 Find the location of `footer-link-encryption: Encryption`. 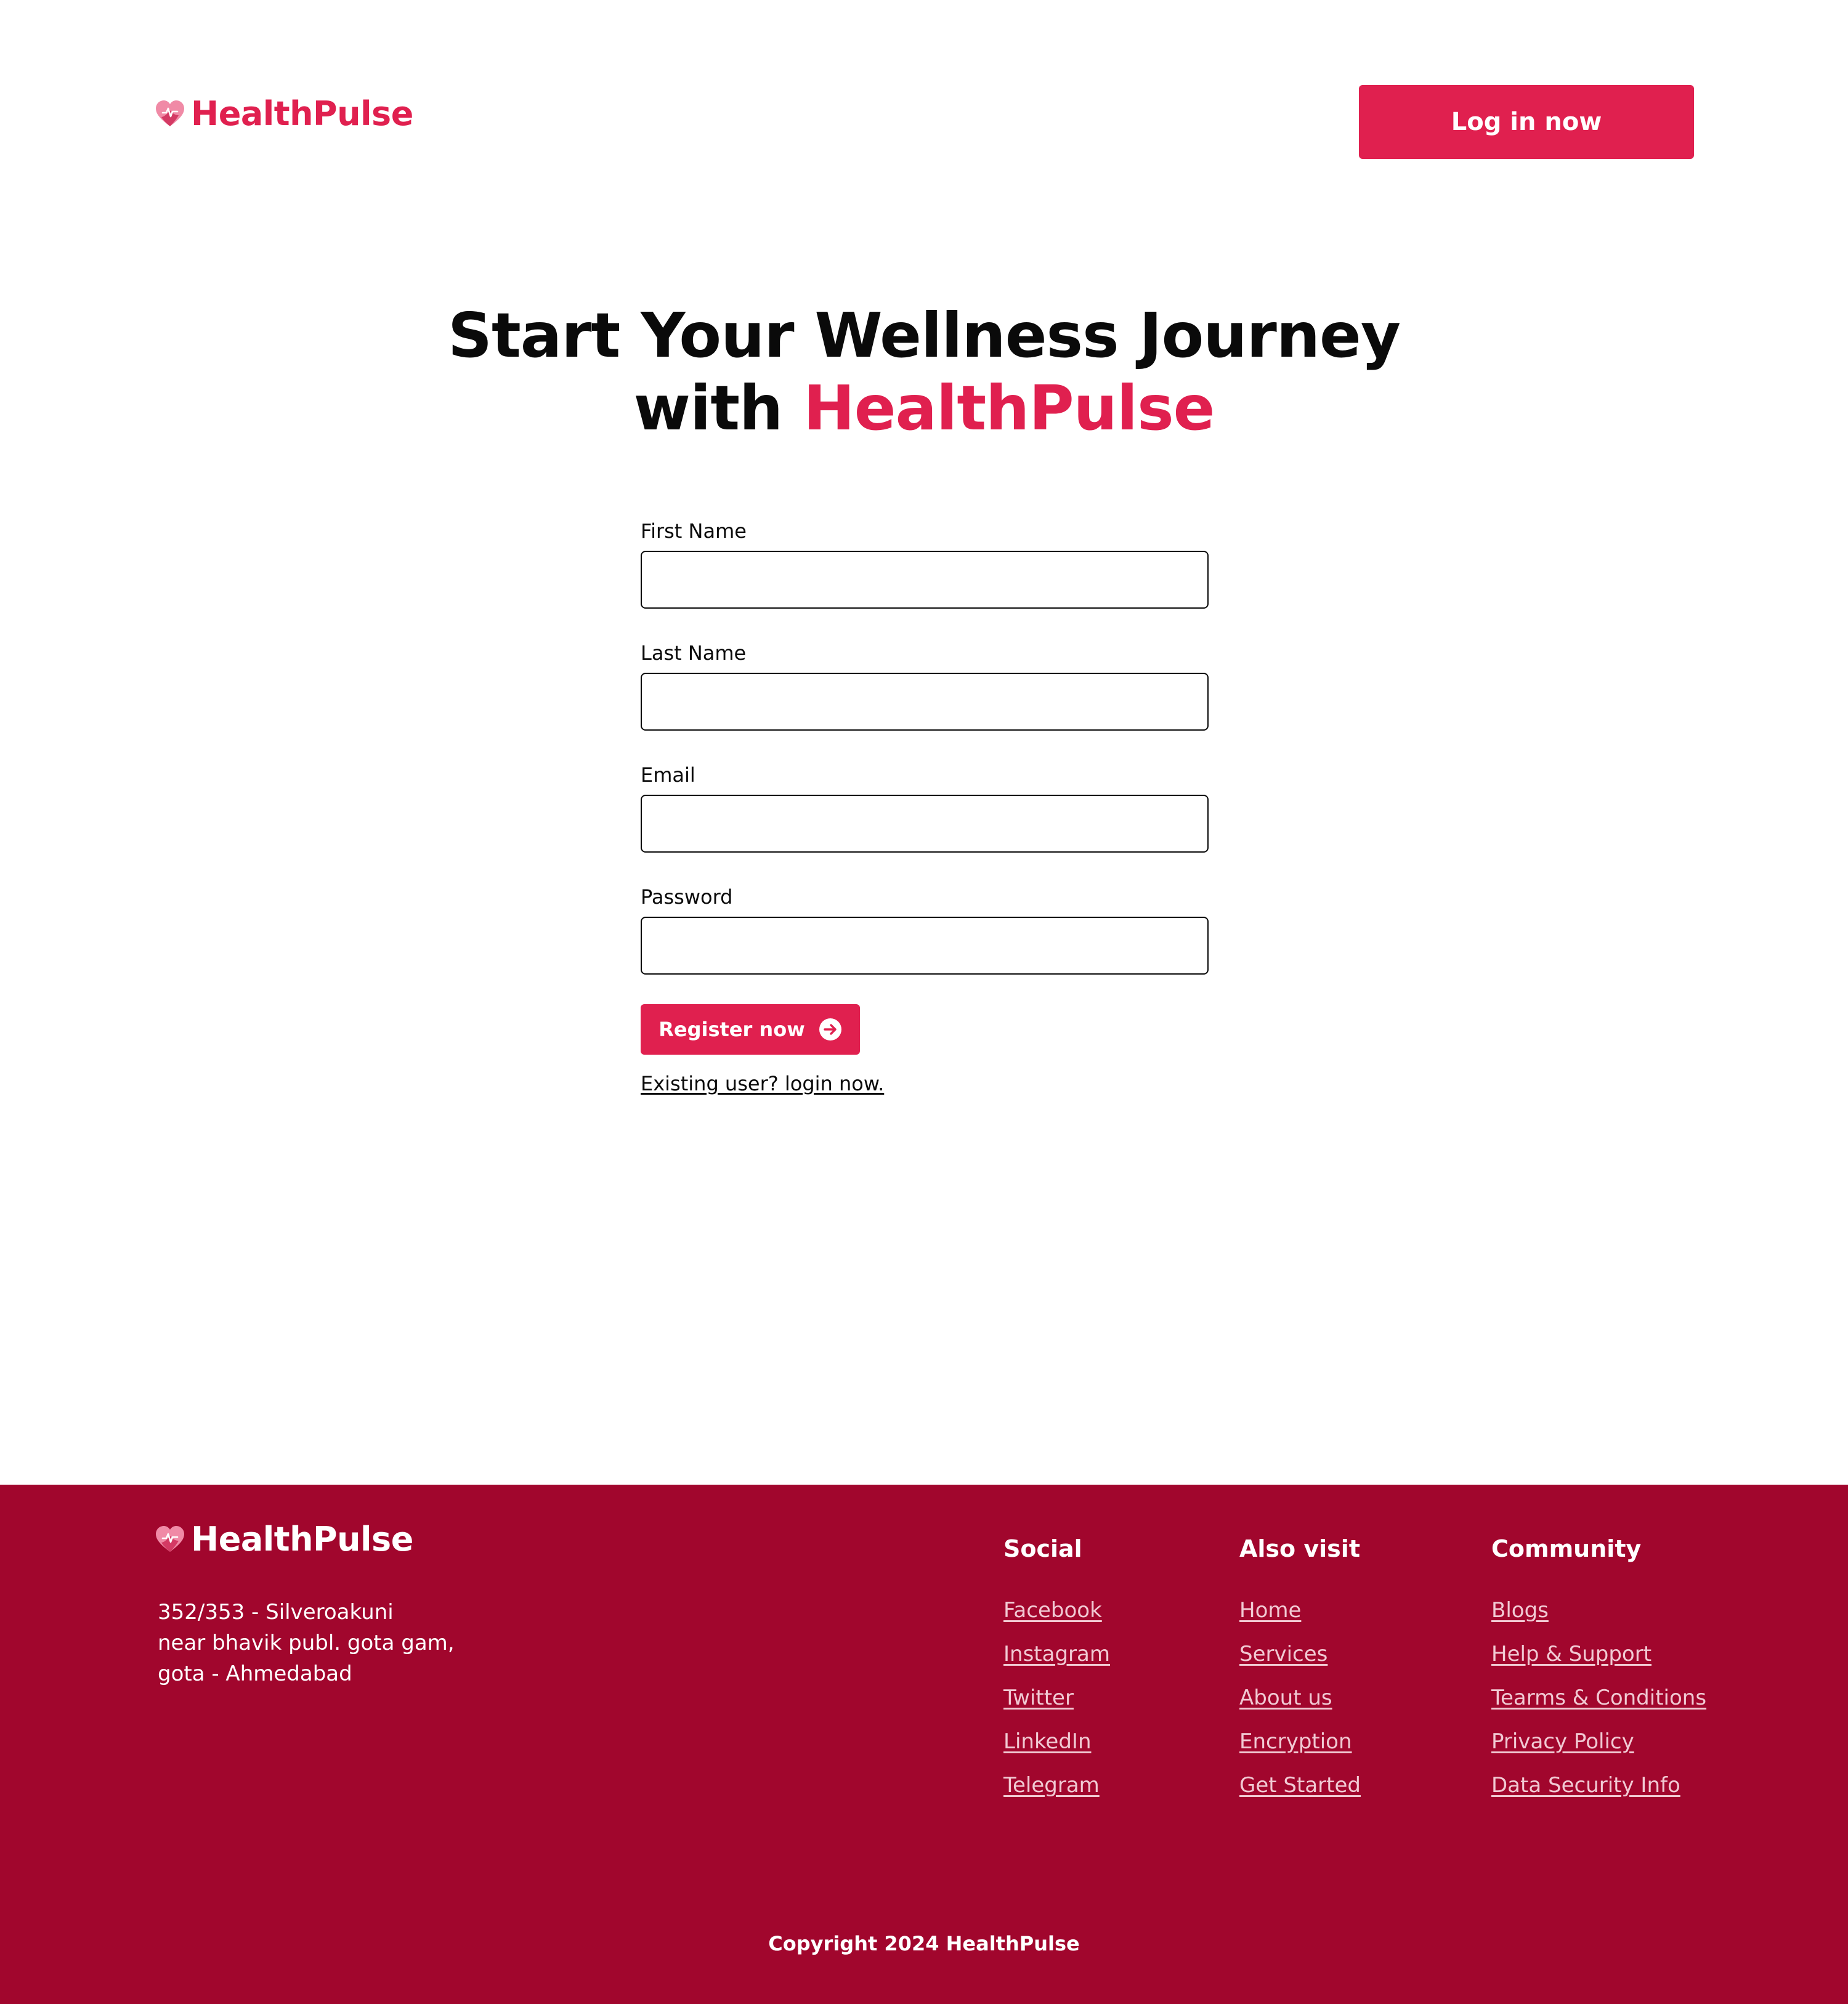

footer-link-encryption: Encryption is located at coordinates (1295, 1741).